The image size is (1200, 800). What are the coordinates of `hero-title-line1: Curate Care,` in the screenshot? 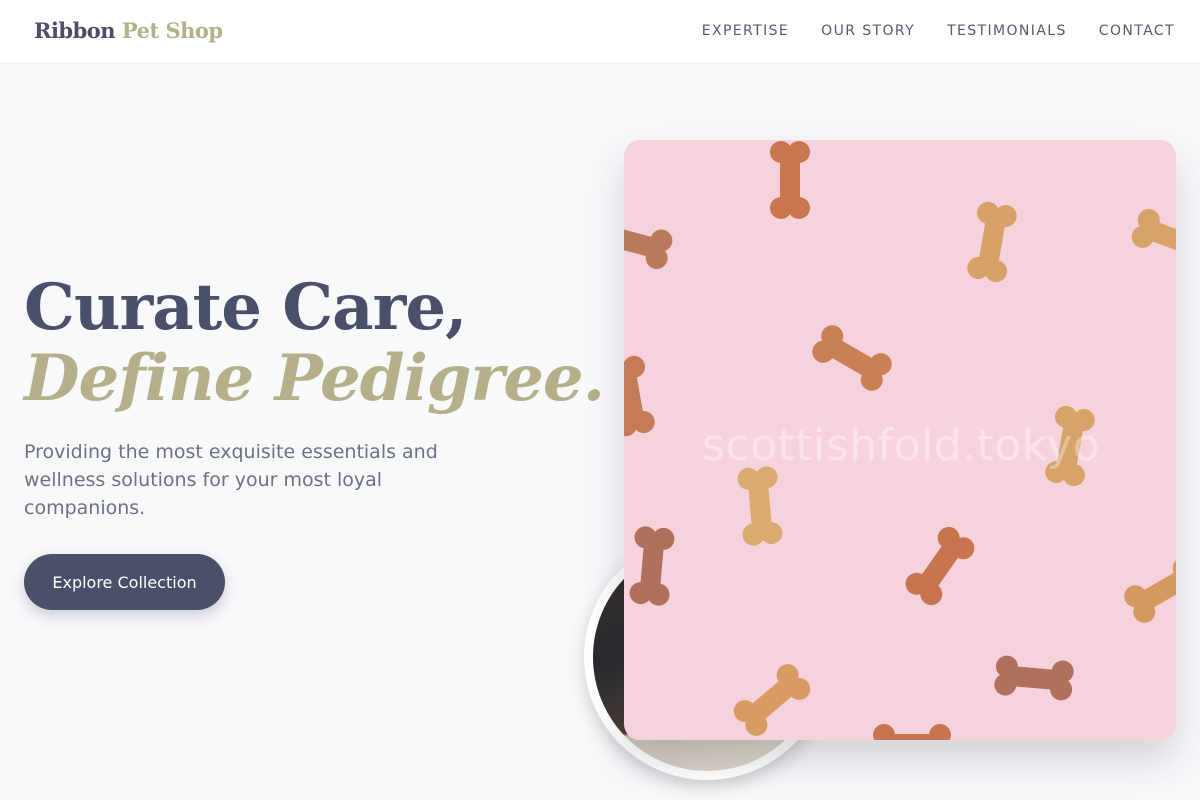 It's located at (245, 307).